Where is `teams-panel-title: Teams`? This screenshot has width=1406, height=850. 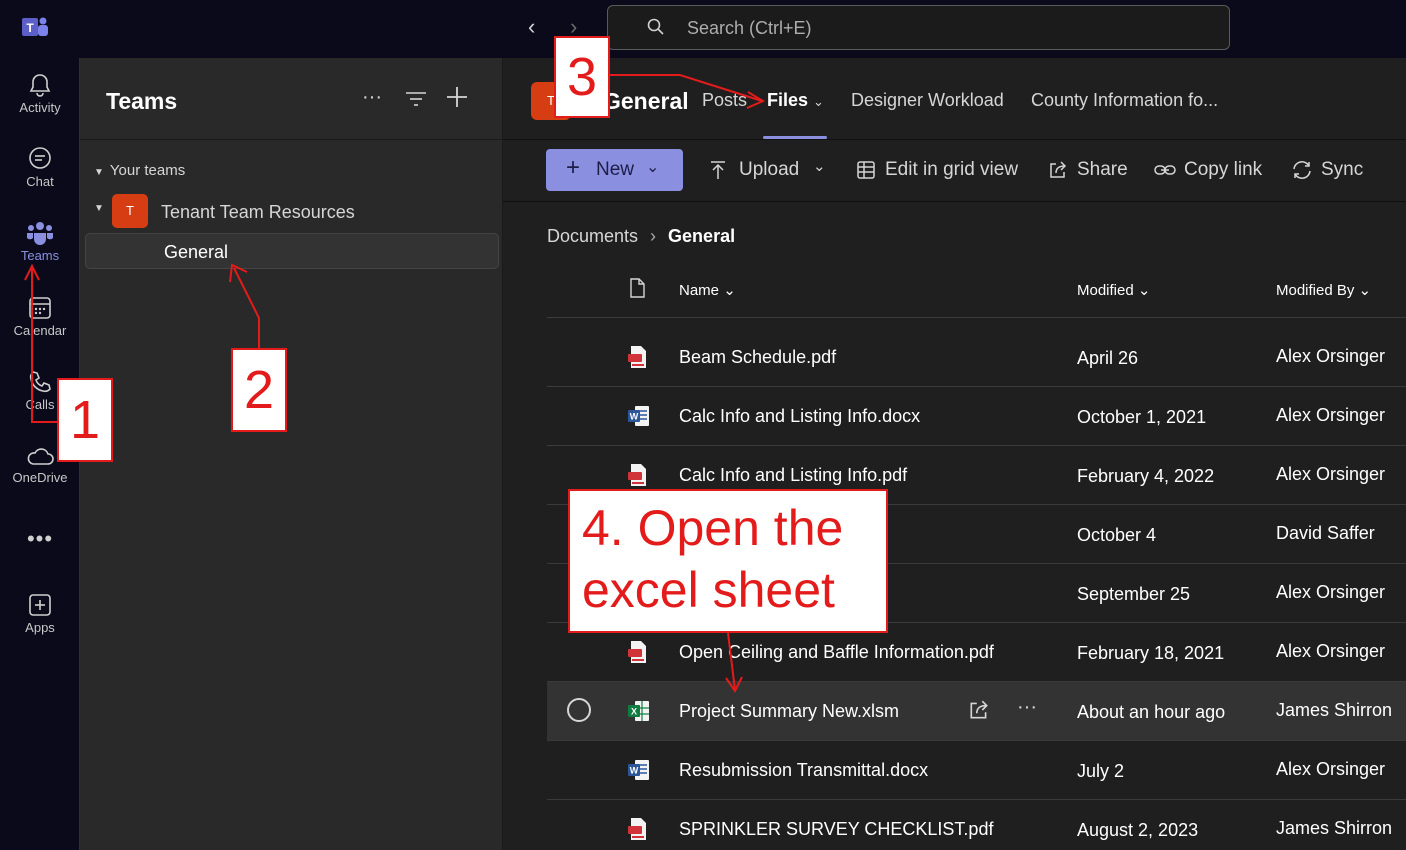
teams-panel-title: Teams is located at coordinates (142, 101).